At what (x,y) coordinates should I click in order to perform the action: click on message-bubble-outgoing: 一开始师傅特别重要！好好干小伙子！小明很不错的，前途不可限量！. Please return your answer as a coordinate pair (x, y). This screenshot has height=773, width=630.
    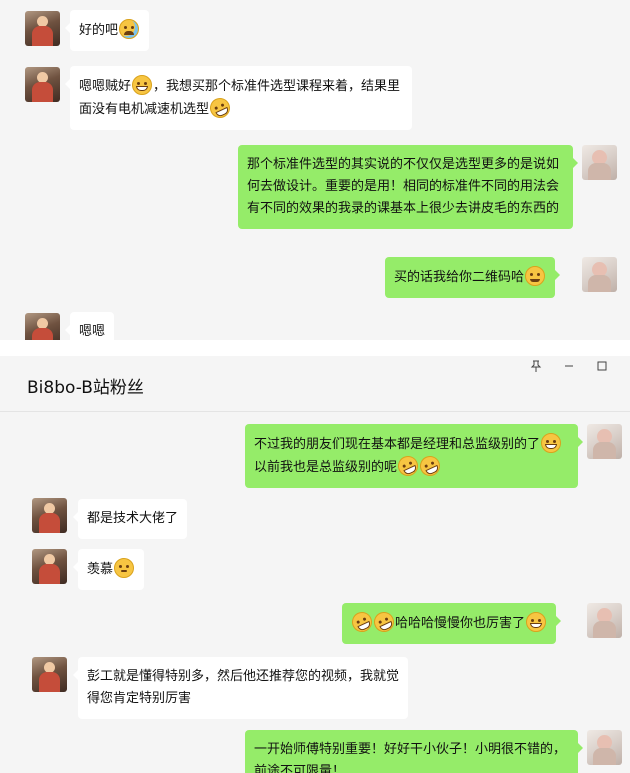
    Looking at the image, I should click on (414, 751).